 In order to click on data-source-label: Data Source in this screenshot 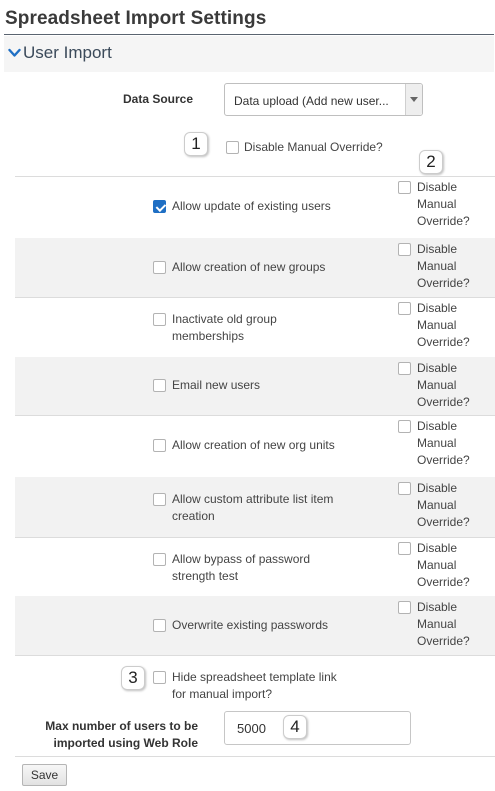, I will do `click(158, 99)`.